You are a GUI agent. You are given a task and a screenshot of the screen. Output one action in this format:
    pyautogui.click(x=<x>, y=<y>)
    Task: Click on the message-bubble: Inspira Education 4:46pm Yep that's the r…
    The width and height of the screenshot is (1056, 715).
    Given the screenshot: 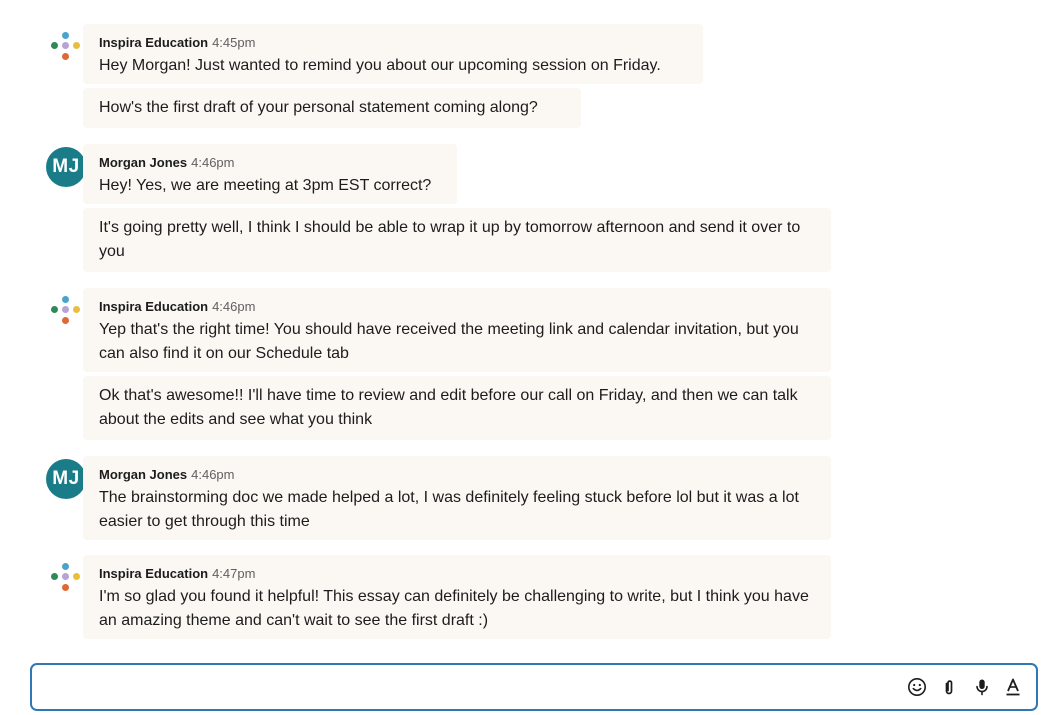 What is the action you would take?
    pyautogui.click(x=457, y=330)
    